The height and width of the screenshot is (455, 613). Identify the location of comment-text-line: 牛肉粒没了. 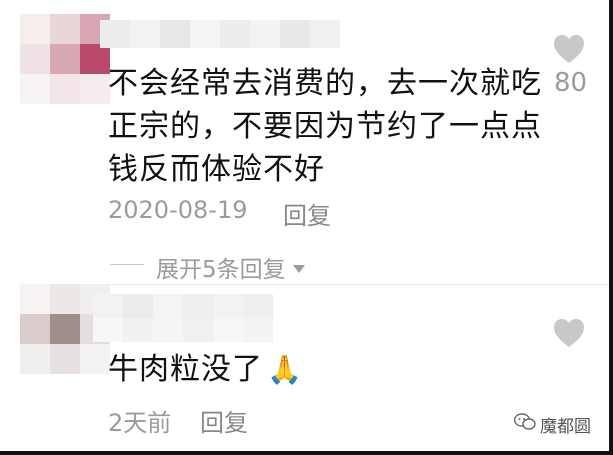
(185, 369).